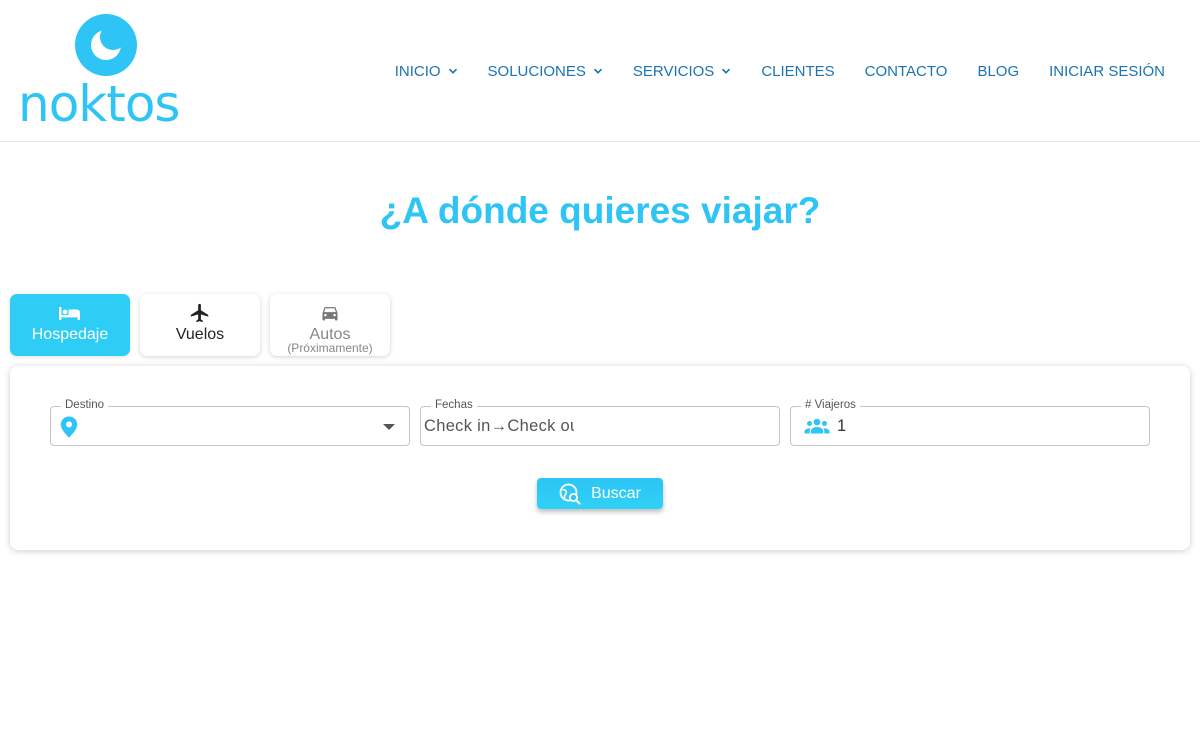 The image size is (1200, 750). Describe the element at coordinates (70, 313) in the screenshot. I see `bed-icon` at that location.